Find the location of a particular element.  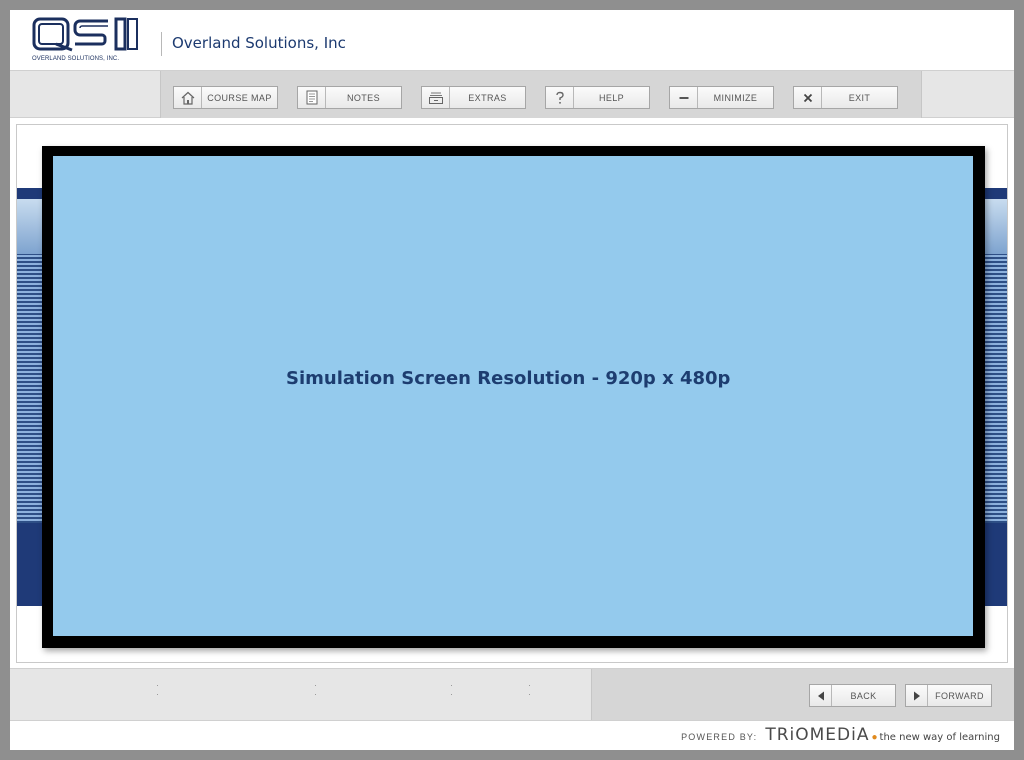

notes-label: NOTES is located at coordinates (363, 97).